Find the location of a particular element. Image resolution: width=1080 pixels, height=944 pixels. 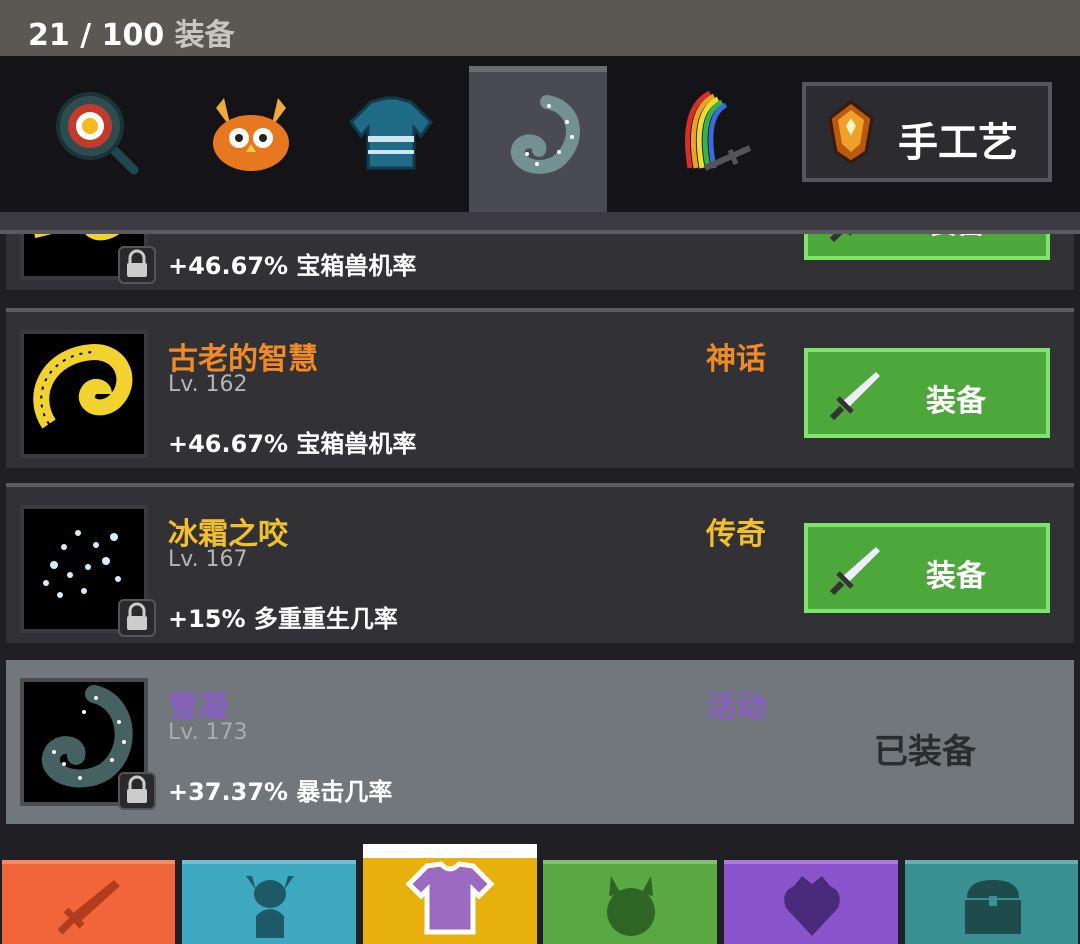

nav-tab-weapons is located at coordinates (88, 902).